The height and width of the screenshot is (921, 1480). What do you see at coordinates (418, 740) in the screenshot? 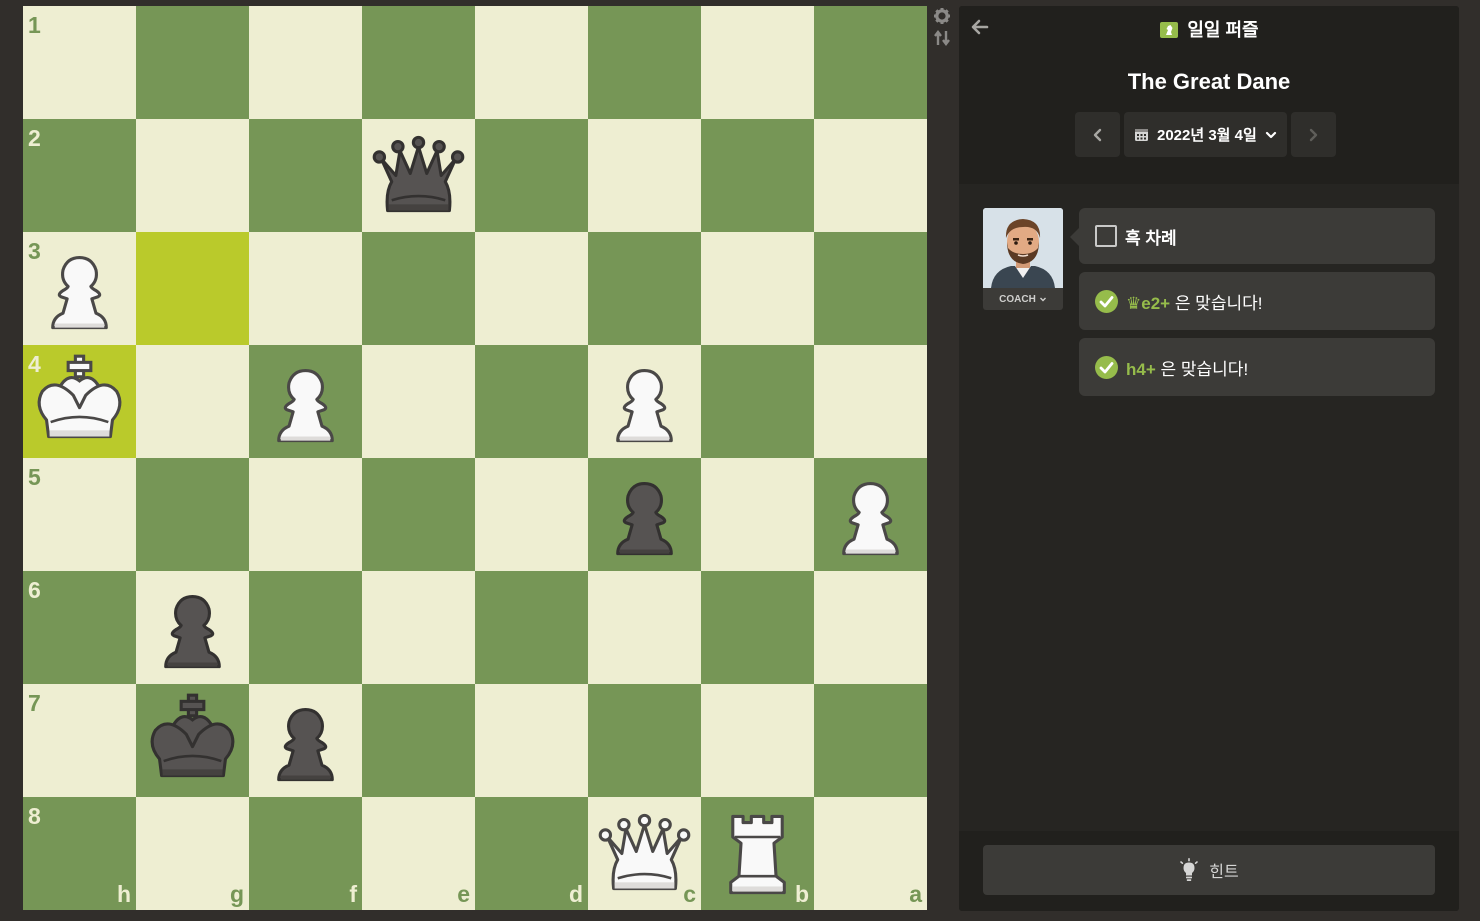
I see `square-e7` at bounding box center [418, 740].